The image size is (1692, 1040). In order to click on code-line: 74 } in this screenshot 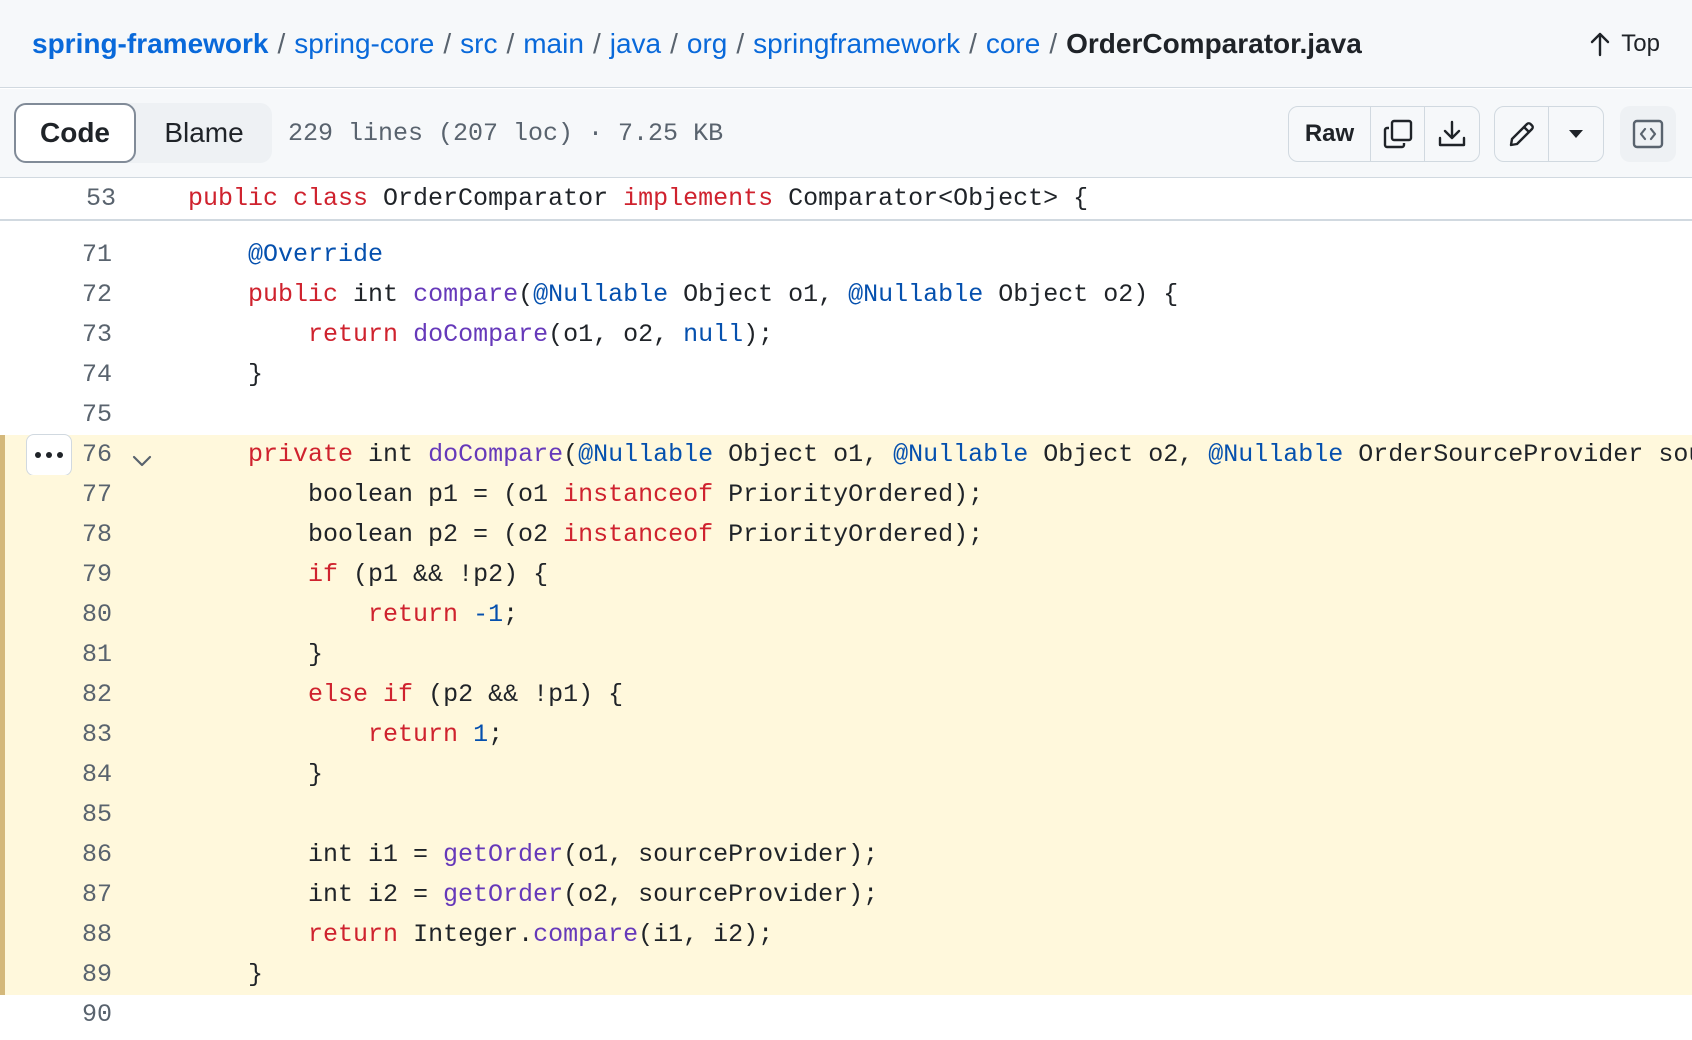, I will do `click(846, 375)`.